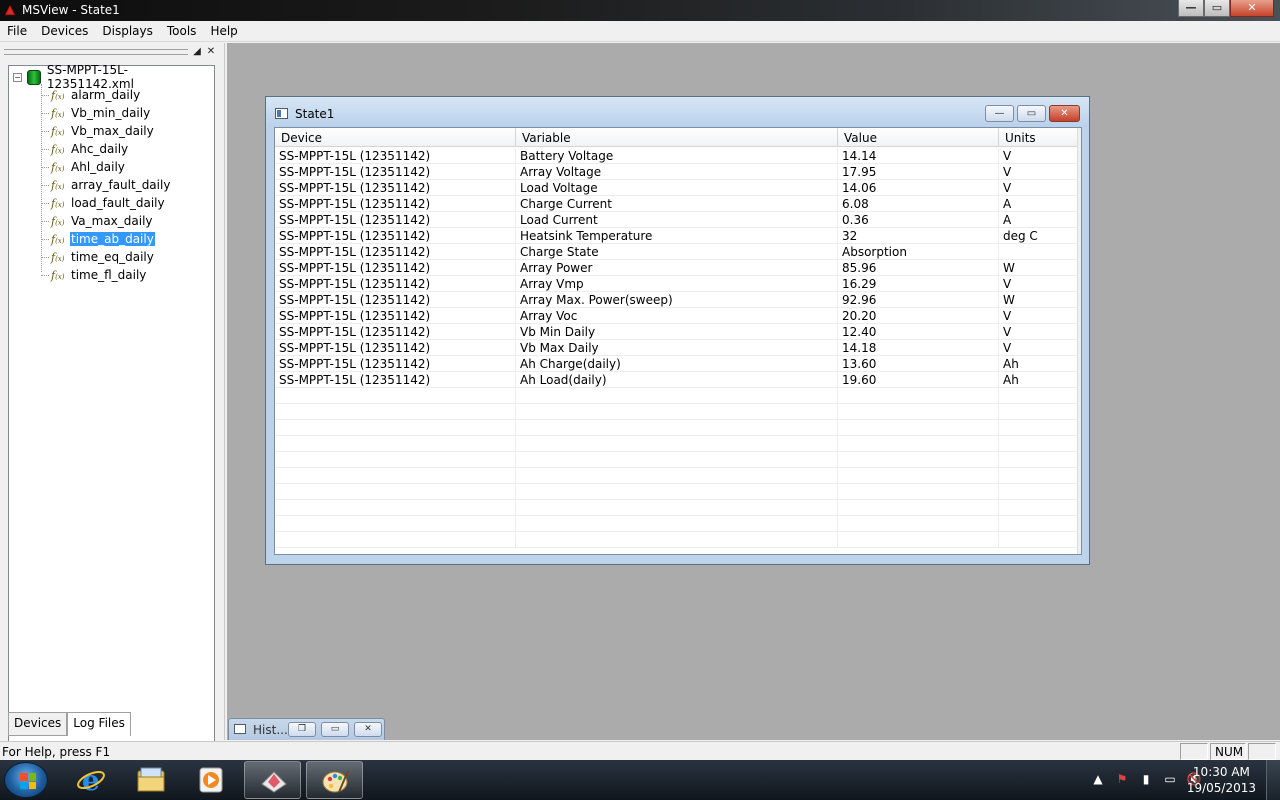 This screenshot has height=800, width=1280. What do you see at coordinates (99, 724) in the screenshot?
I see `tab-log-files: Log Files` at bounding box center [99, 724].